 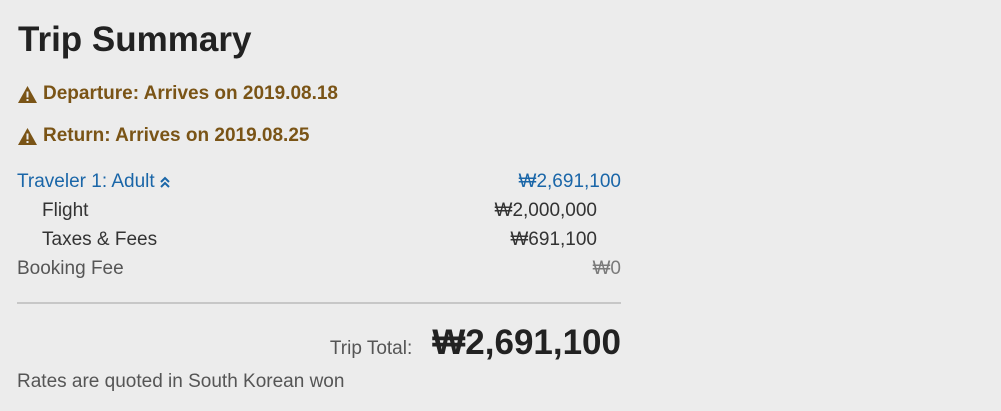 What do you see at coordinates (569, 181) in the screenshot?
I see `traveler-amount: ₩2,691,100` at bounding box center [569, 181].